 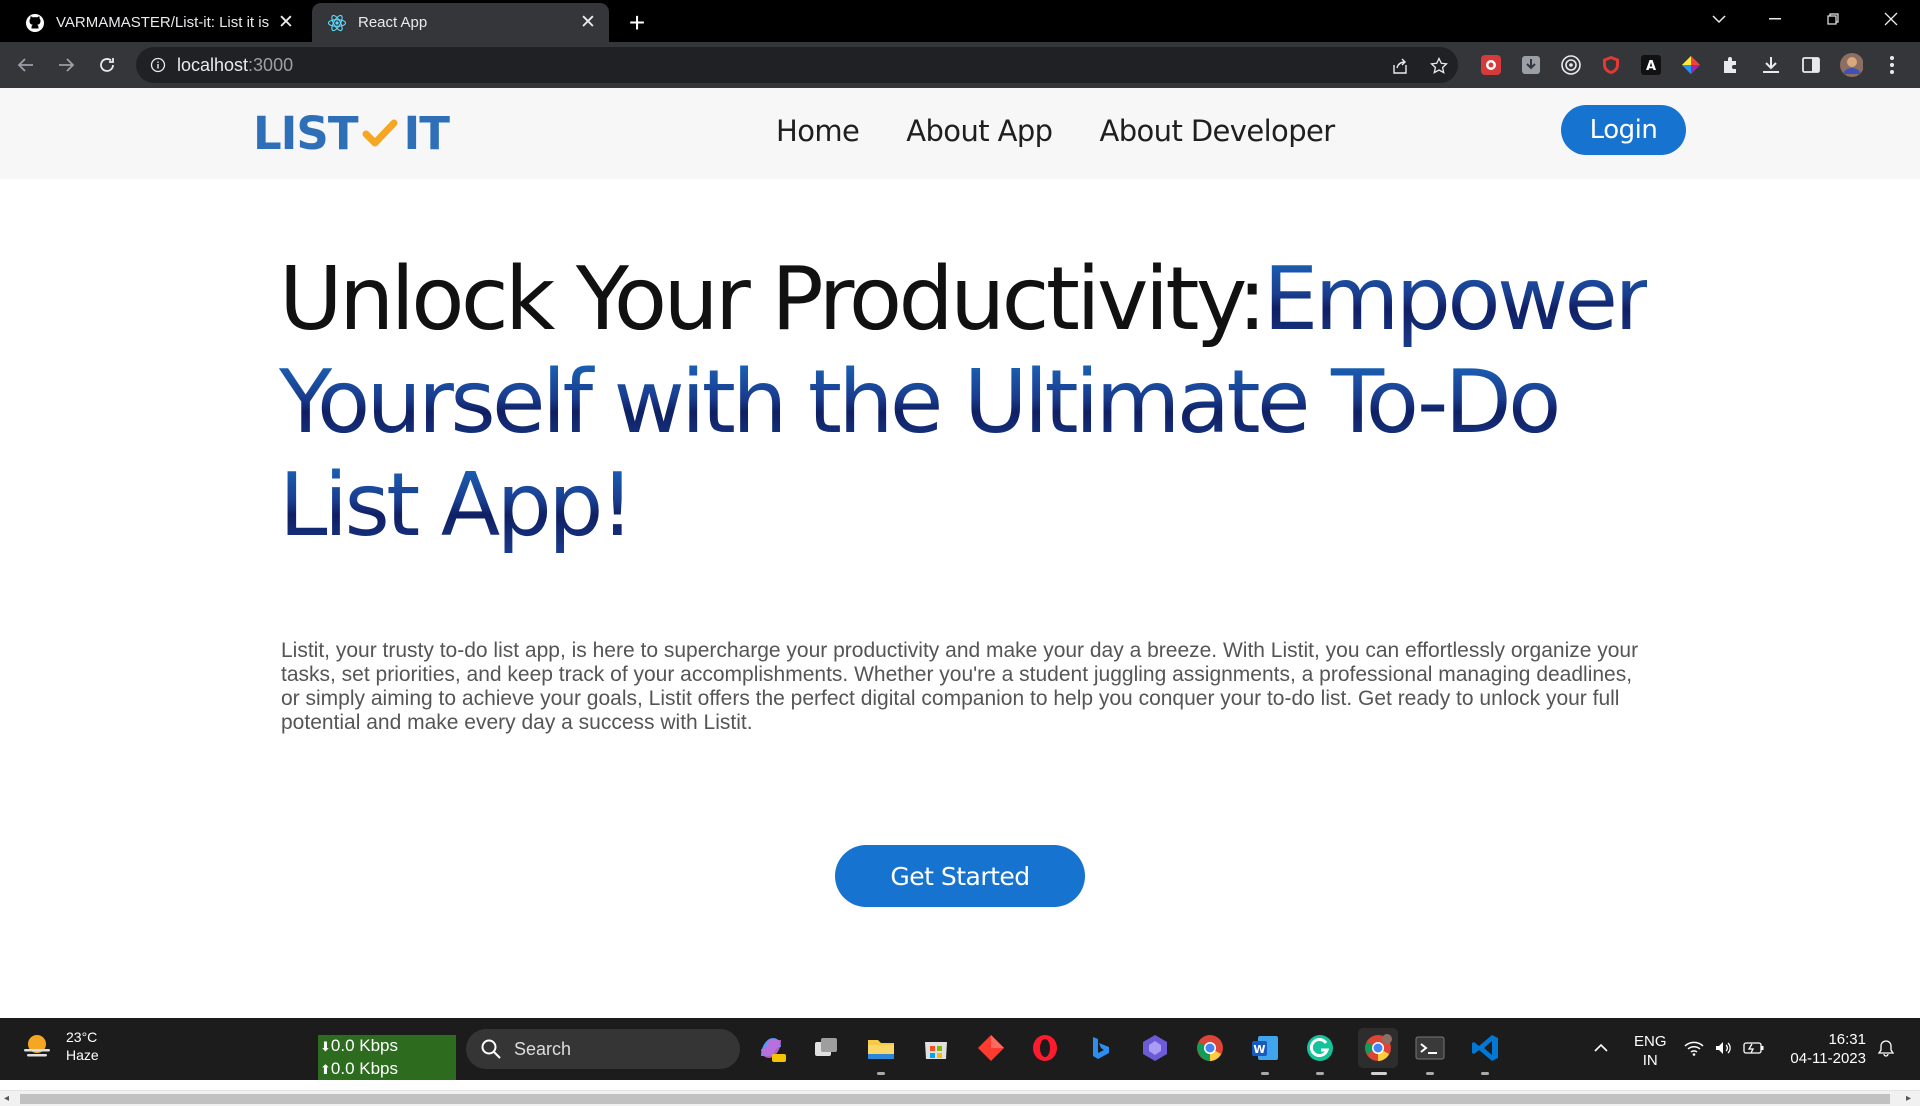 I want to click on haze-sun-icon, so click(x=37, y=1046).